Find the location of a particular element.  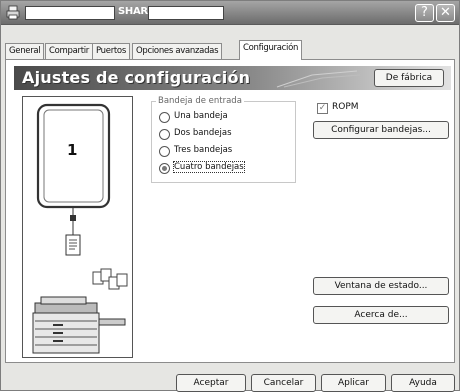

title-redaction-right is located at coordinates (186, 13).